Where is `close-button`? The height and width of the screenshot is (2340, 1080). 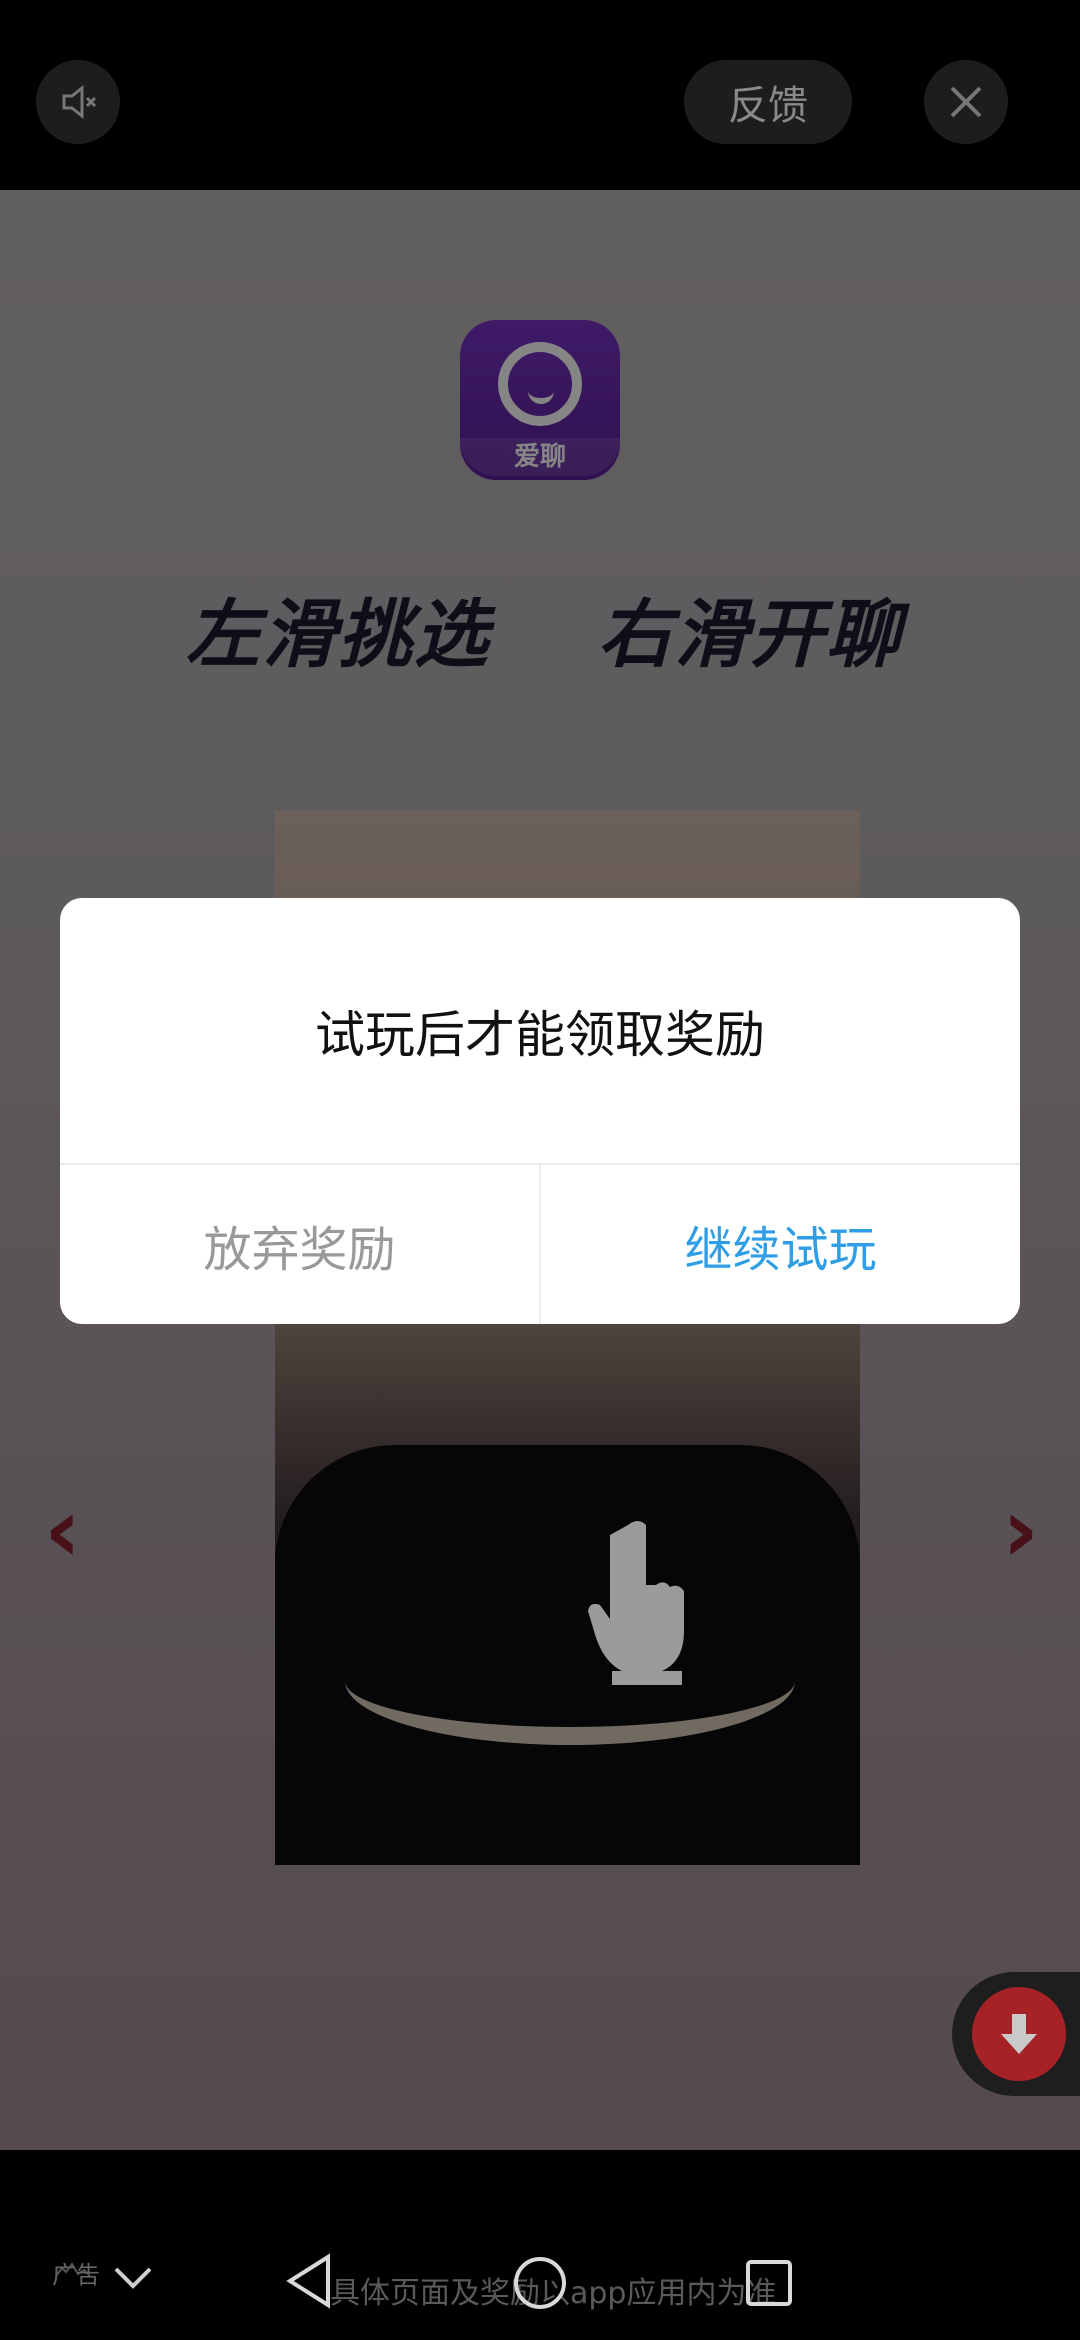
close-button is located at coordinates (966, 102).